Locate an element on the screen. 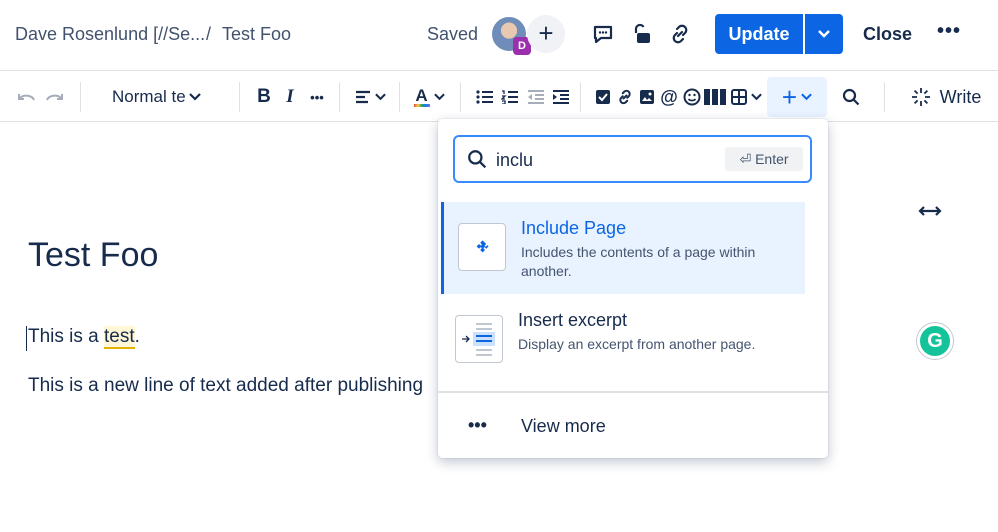 The width and height of the screenshot is (998, 532). paragraph-text: . is located at coordinates (137, 336).